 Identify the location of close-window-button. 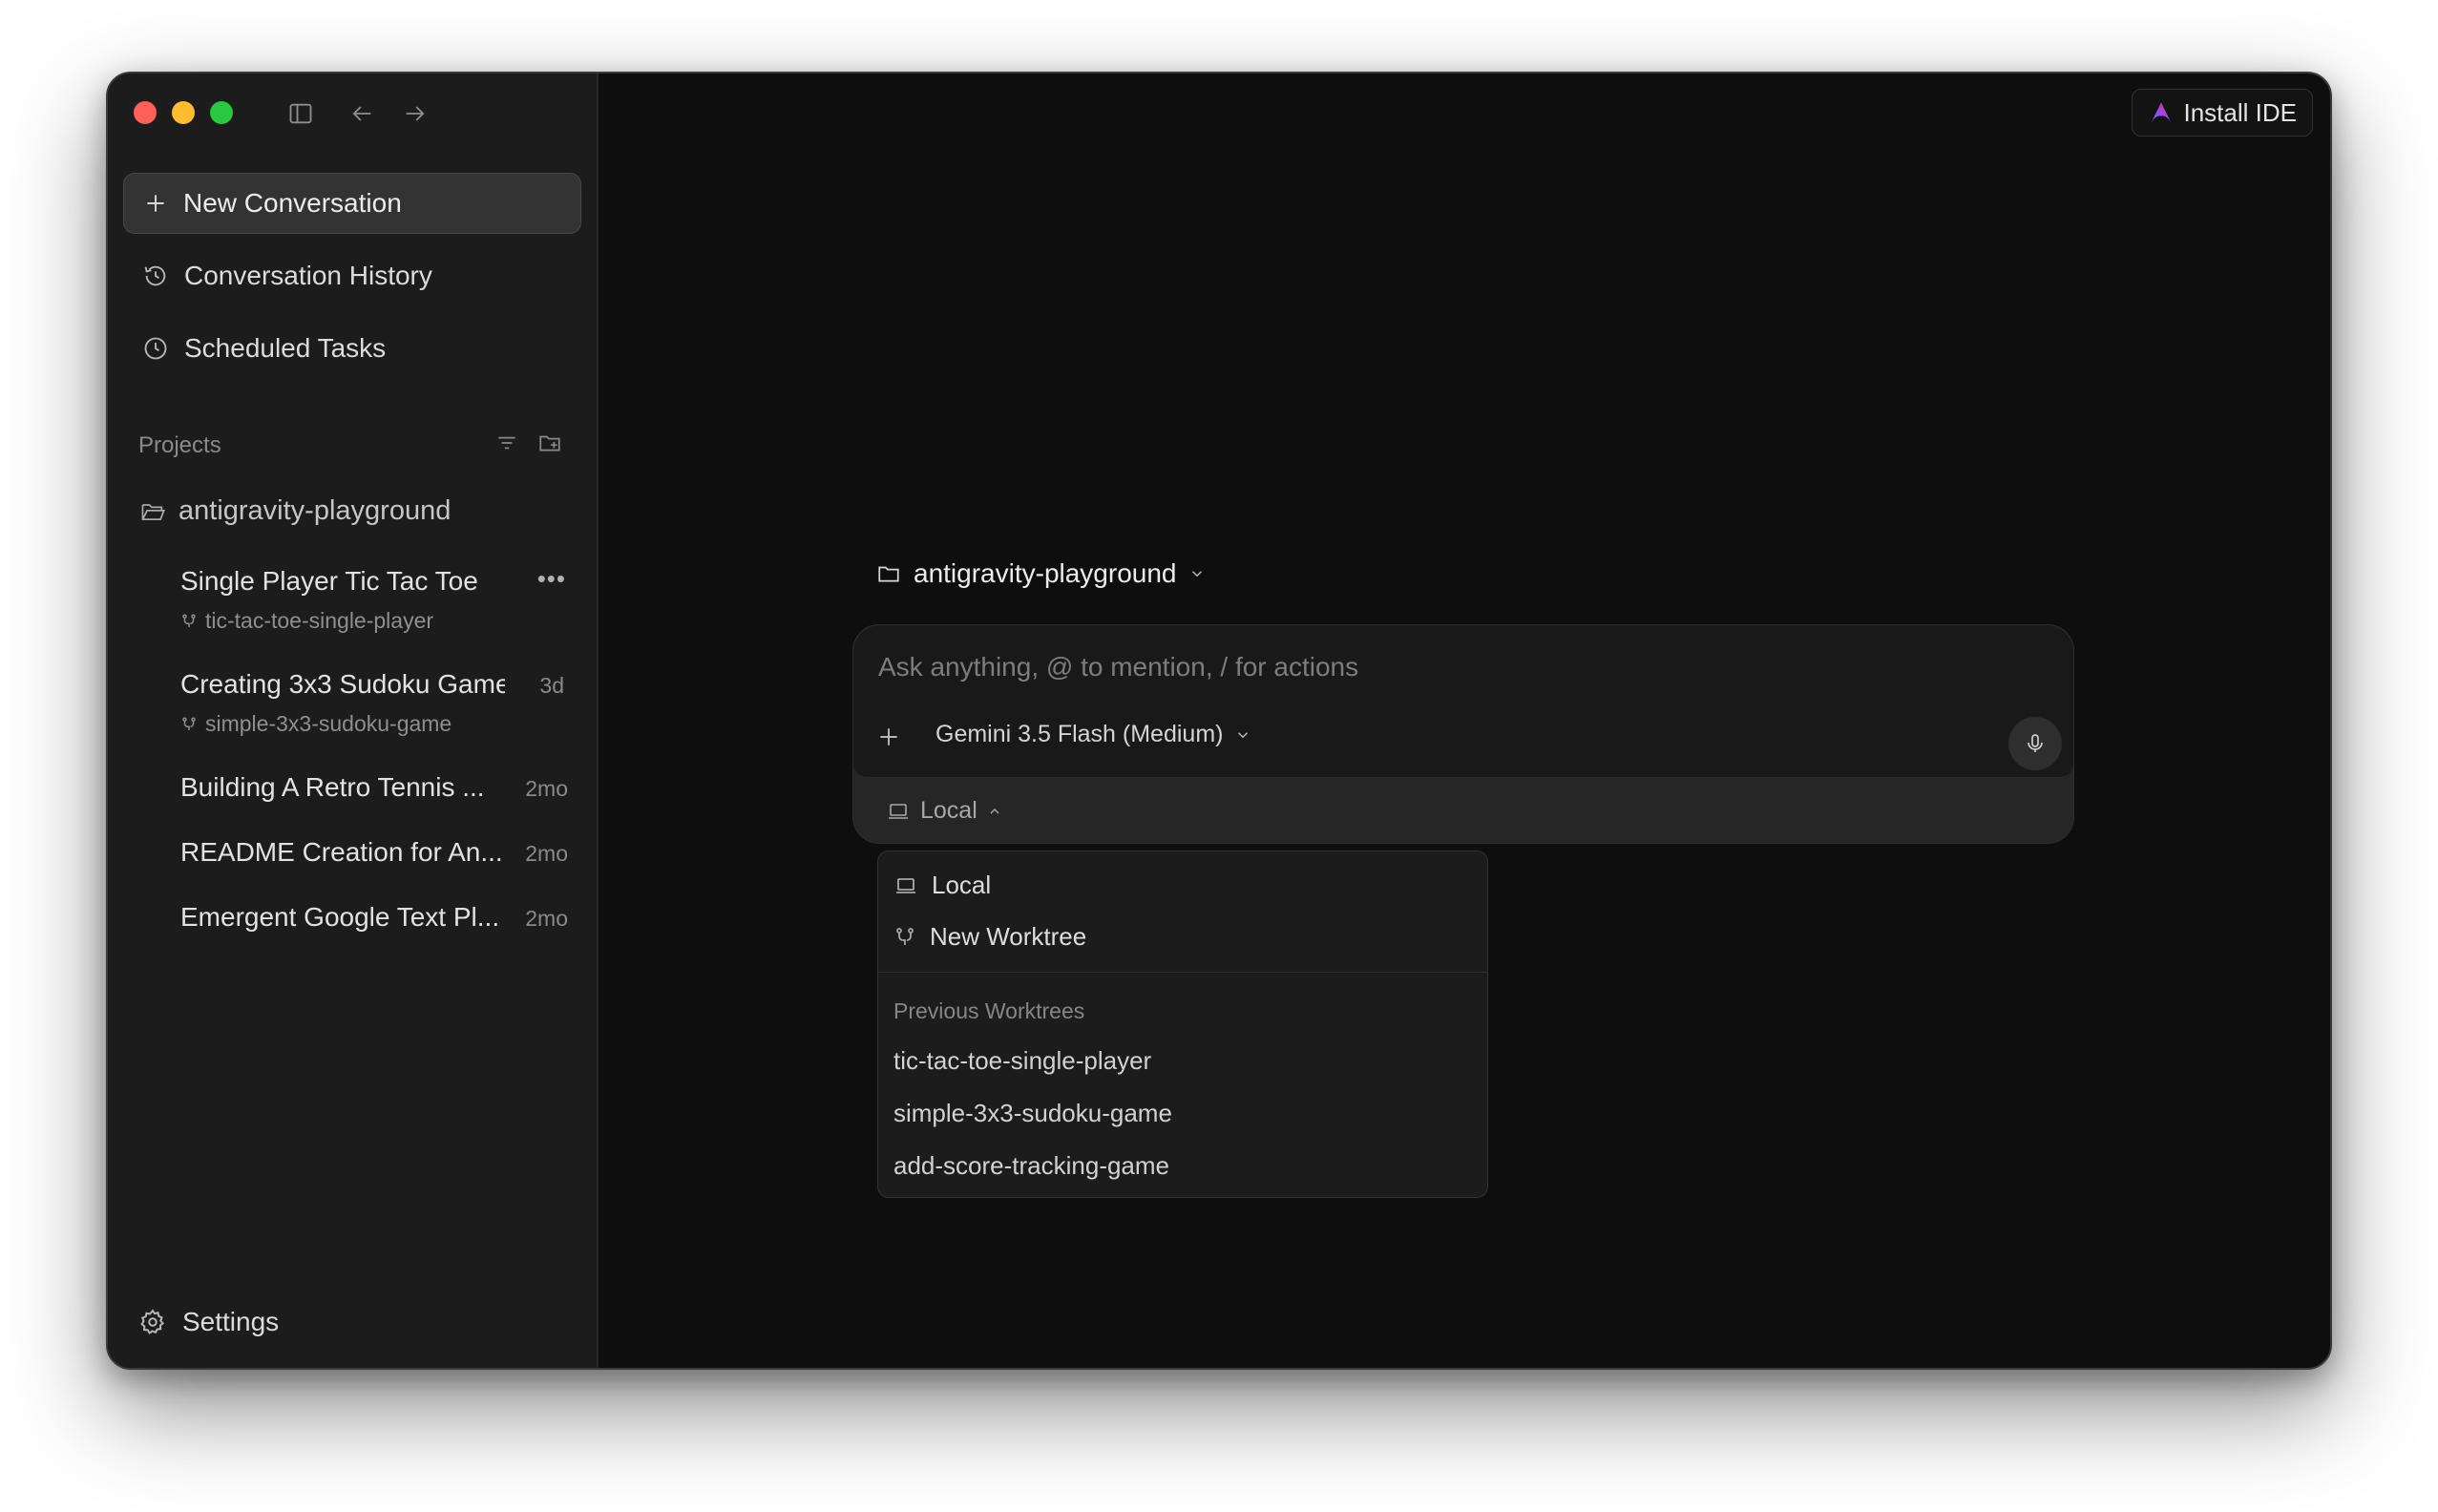
(145, 113).